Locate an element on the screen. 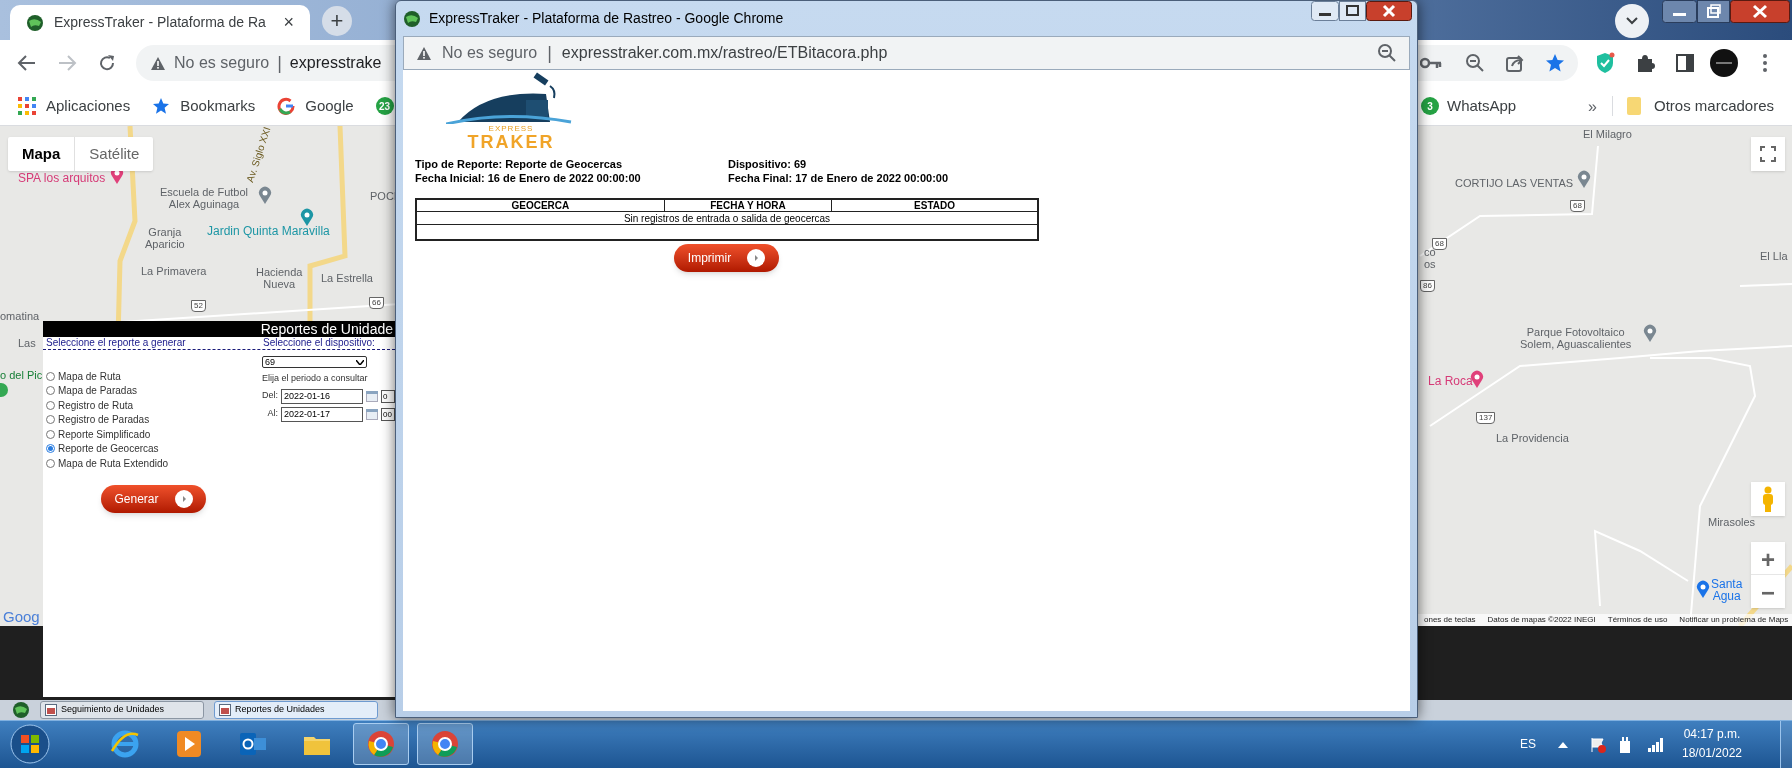  minimized-window: Seguimiento de Unidades is located at coordinates (122, 710).